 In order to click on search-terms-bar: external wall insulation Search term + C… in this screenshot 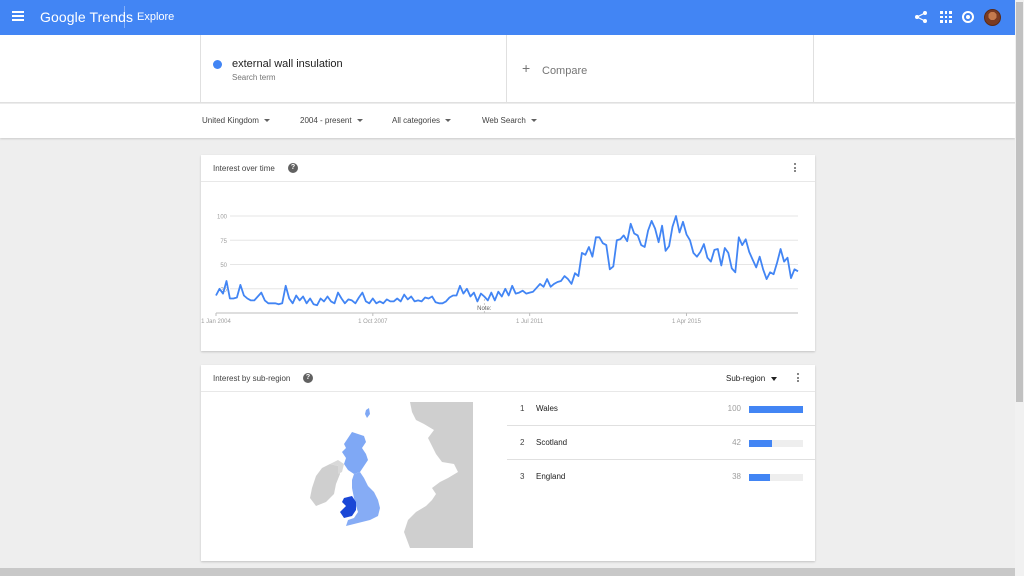, I will do `click(507, 69)`.